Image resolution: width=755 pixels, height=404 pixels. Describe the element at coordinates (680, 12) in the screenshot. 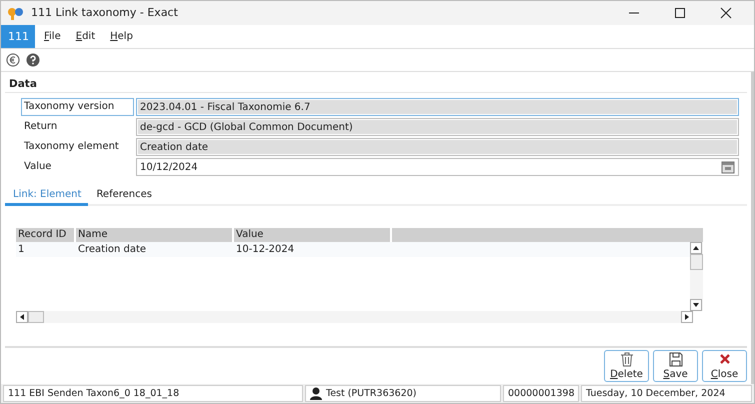

I see `maximize-icon` at that location.